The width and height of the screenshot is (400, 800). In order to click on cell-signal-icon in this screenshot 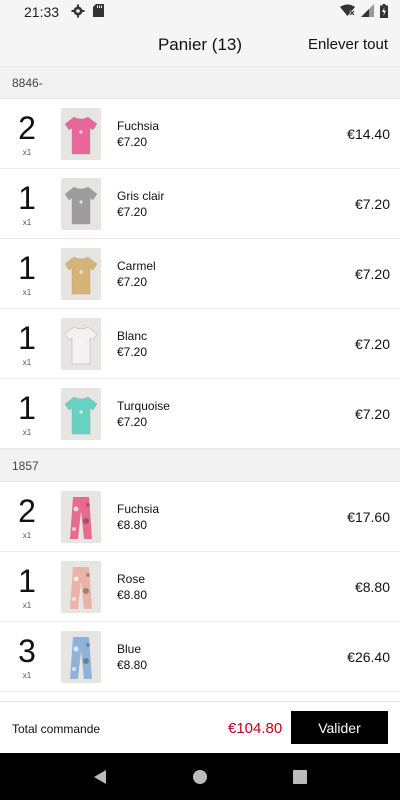, I will do `click(367, 12)`.